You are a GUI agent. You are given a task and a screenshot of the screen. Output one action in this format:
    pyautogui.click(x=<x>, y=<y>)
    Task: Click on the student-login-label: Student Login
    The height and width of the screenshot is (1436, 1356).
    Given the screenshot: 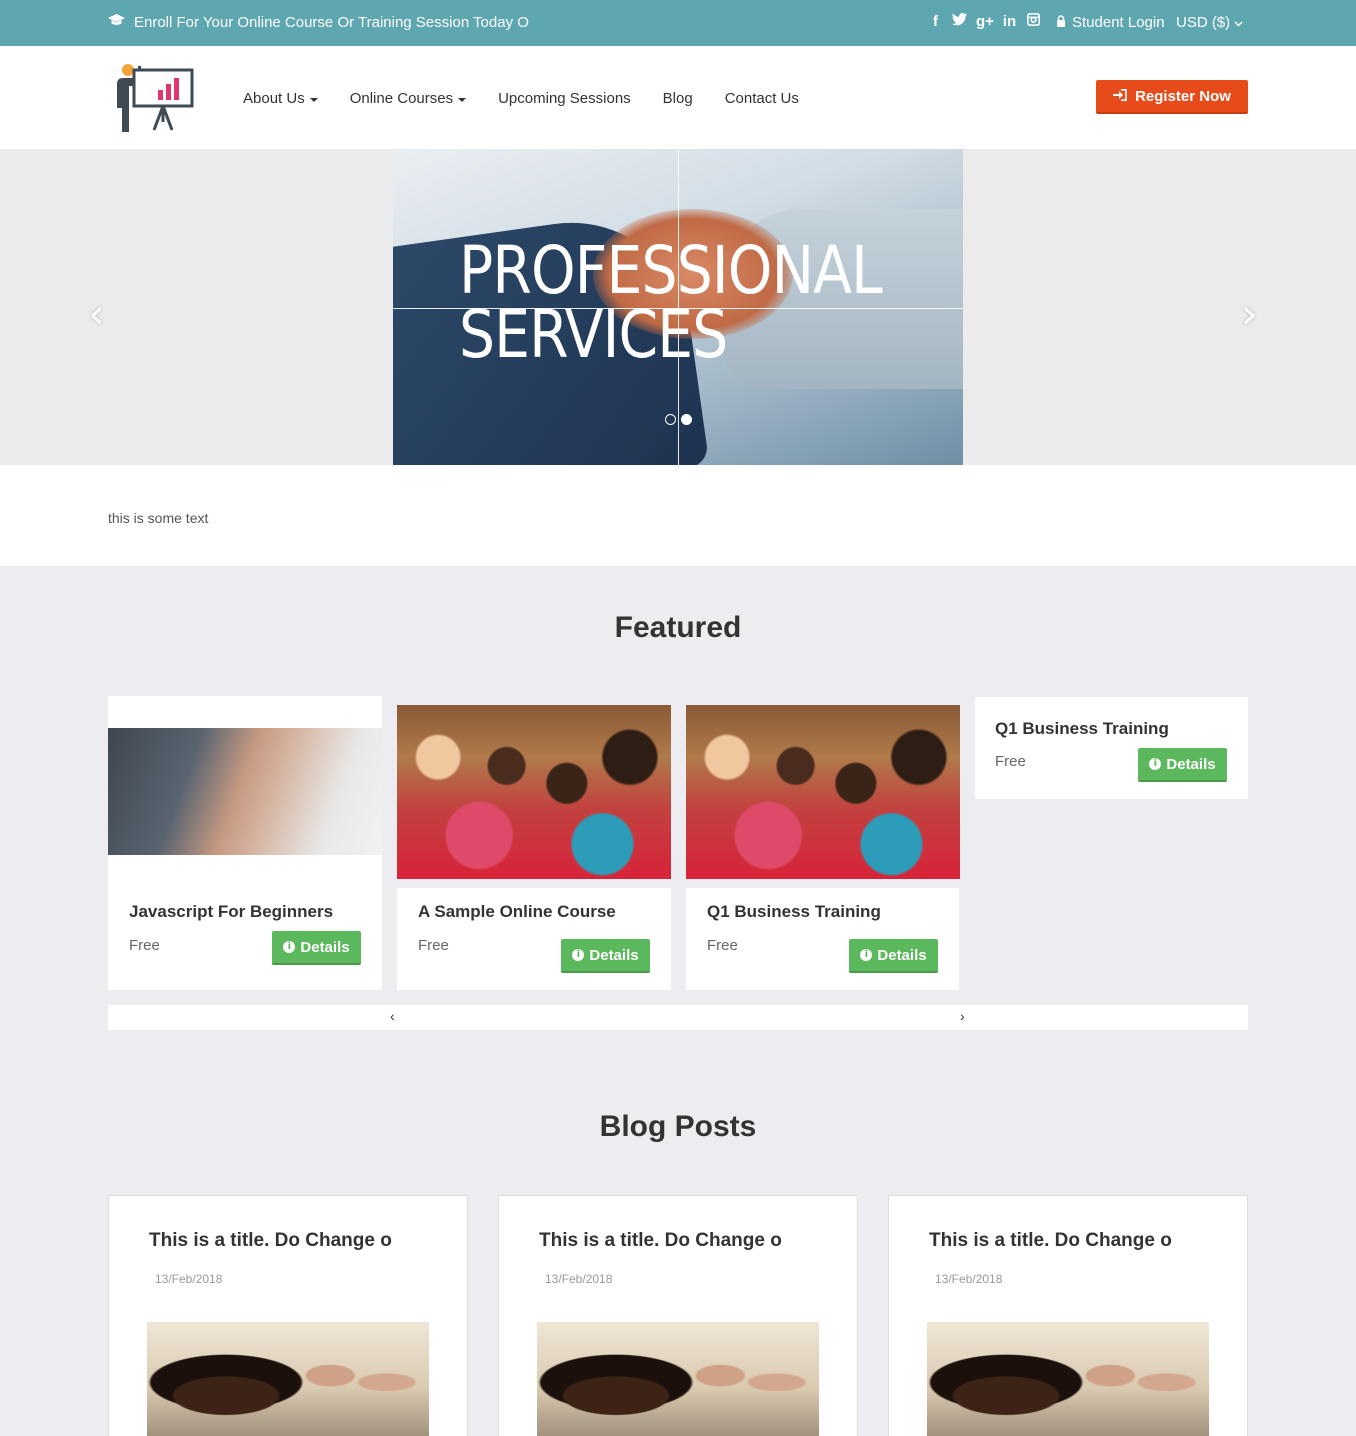 What is the action you would take?
    pyautogui.click(x=1118, y=22)
    